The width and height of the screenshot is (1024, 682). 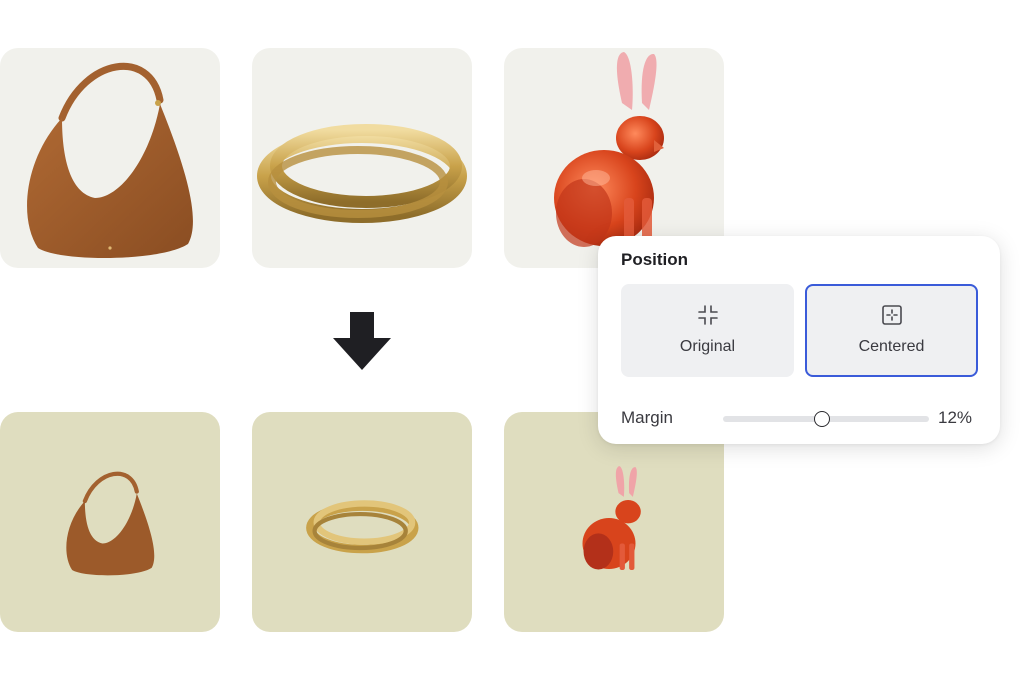 What do you see at coordinates (955, 417) in the screenshot?
I see `margin-value: 12%` at bounding box center [955, 417].